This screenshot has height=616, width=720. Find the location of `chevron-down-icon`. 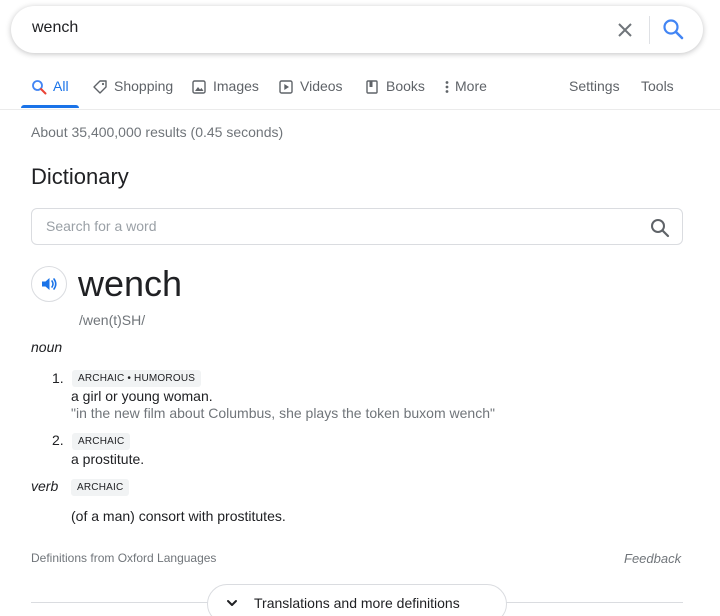

chevron-down-icon is located at coordinates (232, 603).